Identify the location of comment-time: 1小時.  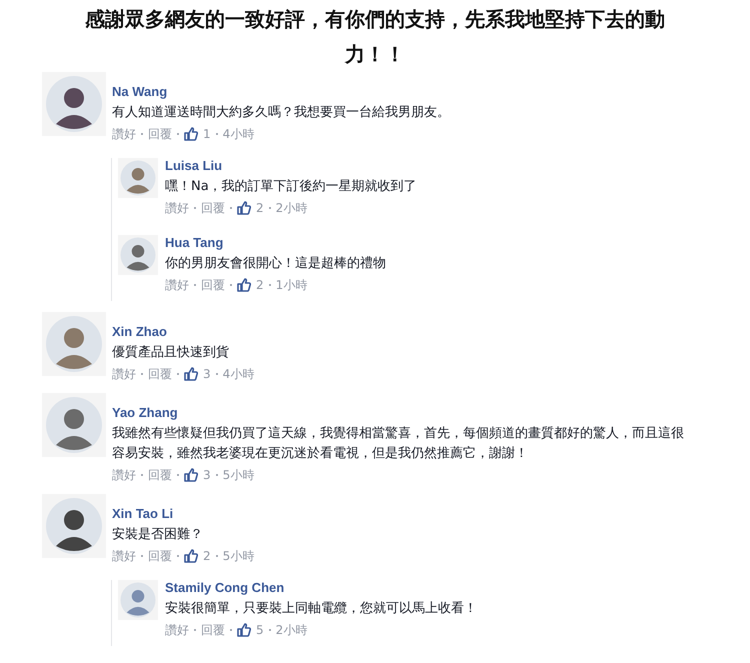
(292, 285).